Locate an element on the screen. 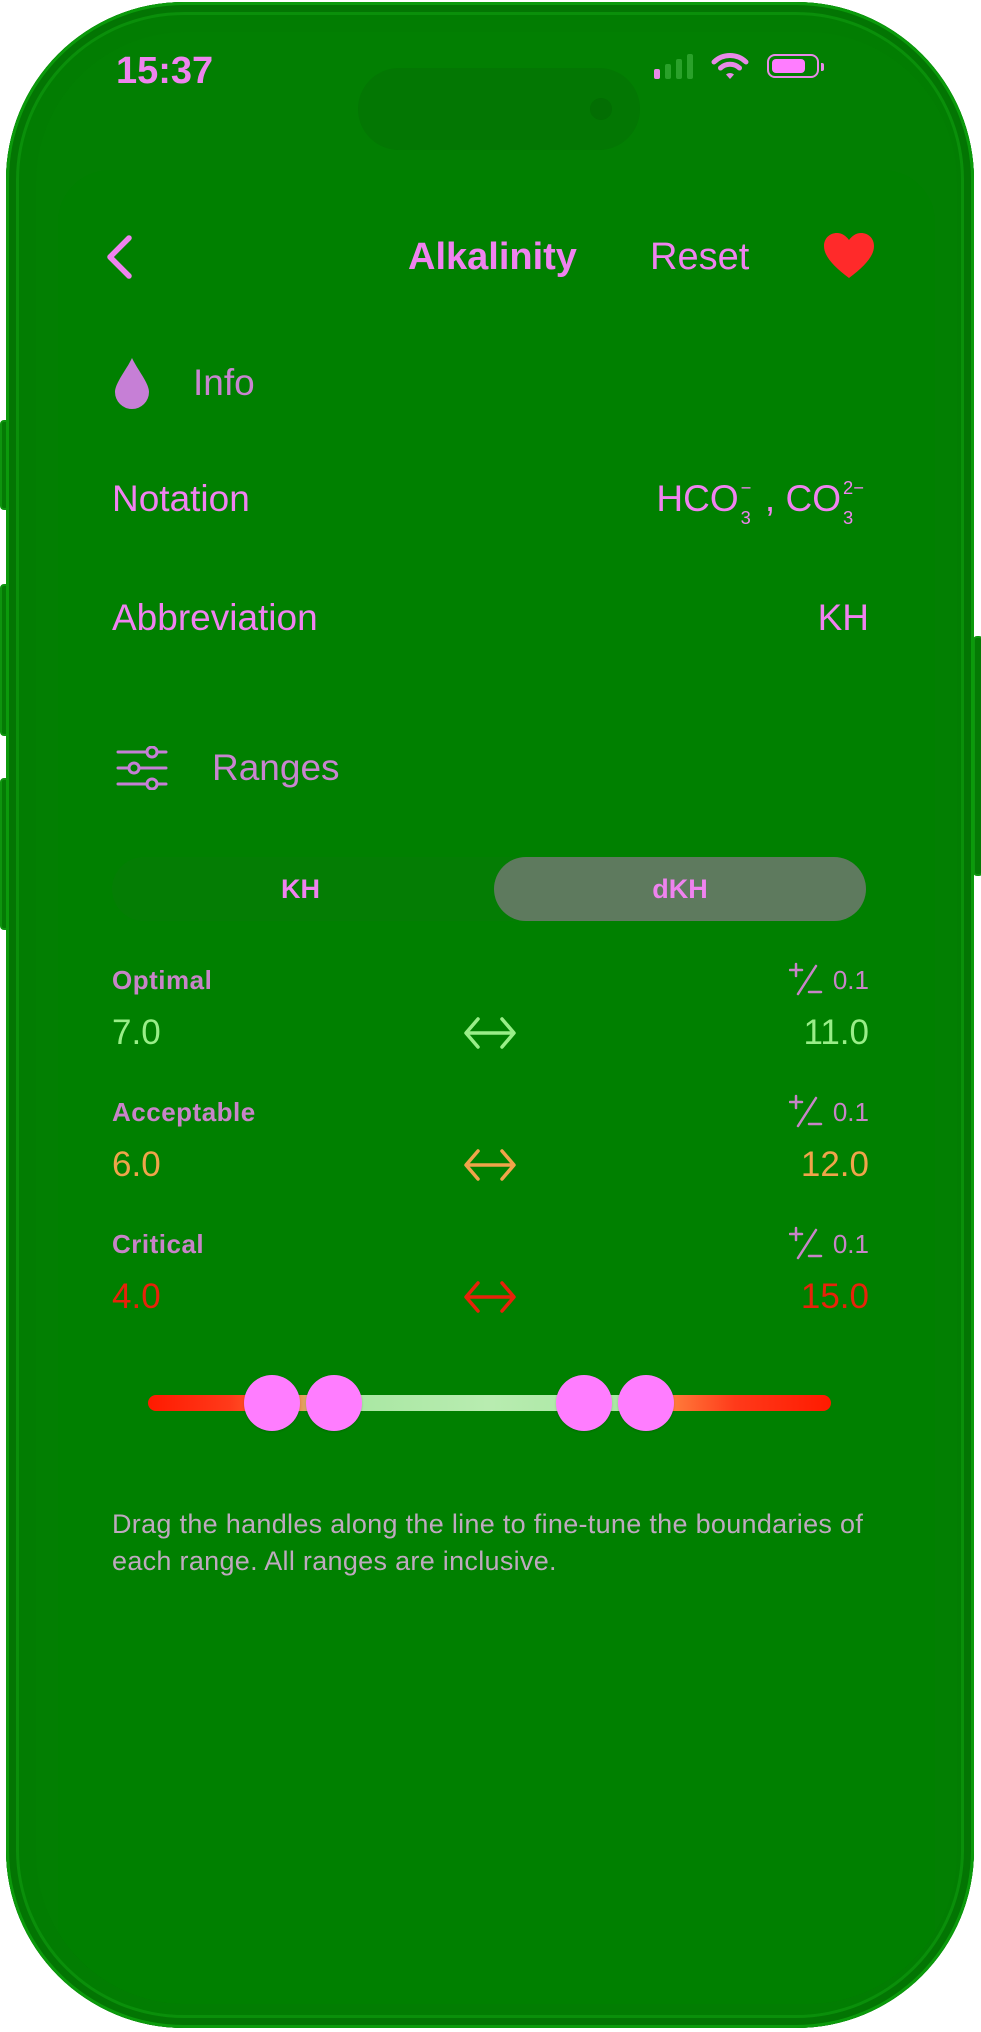 The image size is (981, 2032). status-time: 15:37 is located at coordinates (165, 71).